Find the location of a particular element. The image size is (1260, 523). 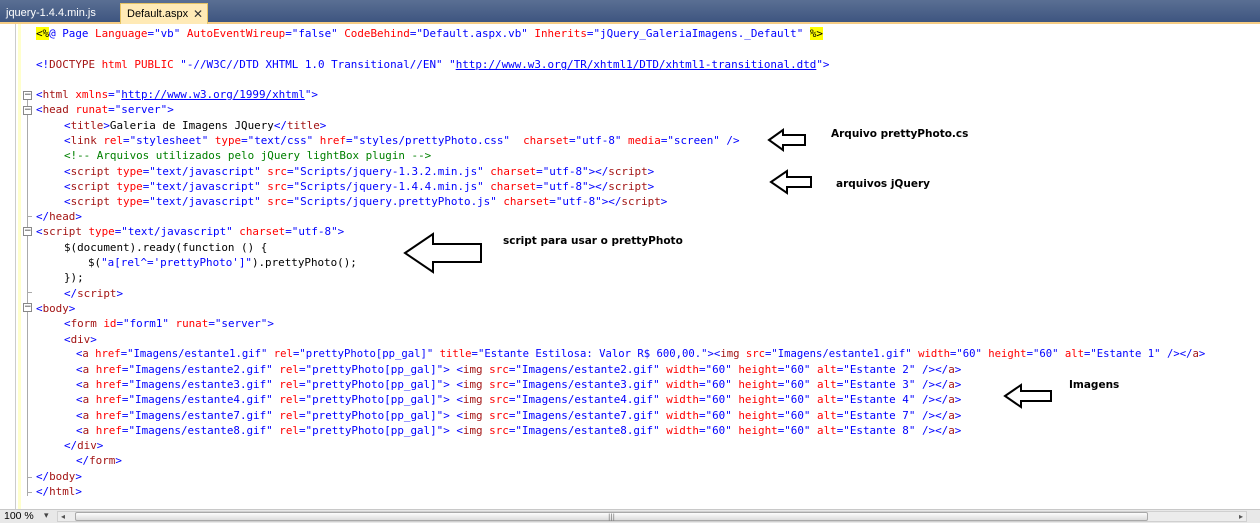

code-line-ready-close: }); is located at coordinates (74, 277).